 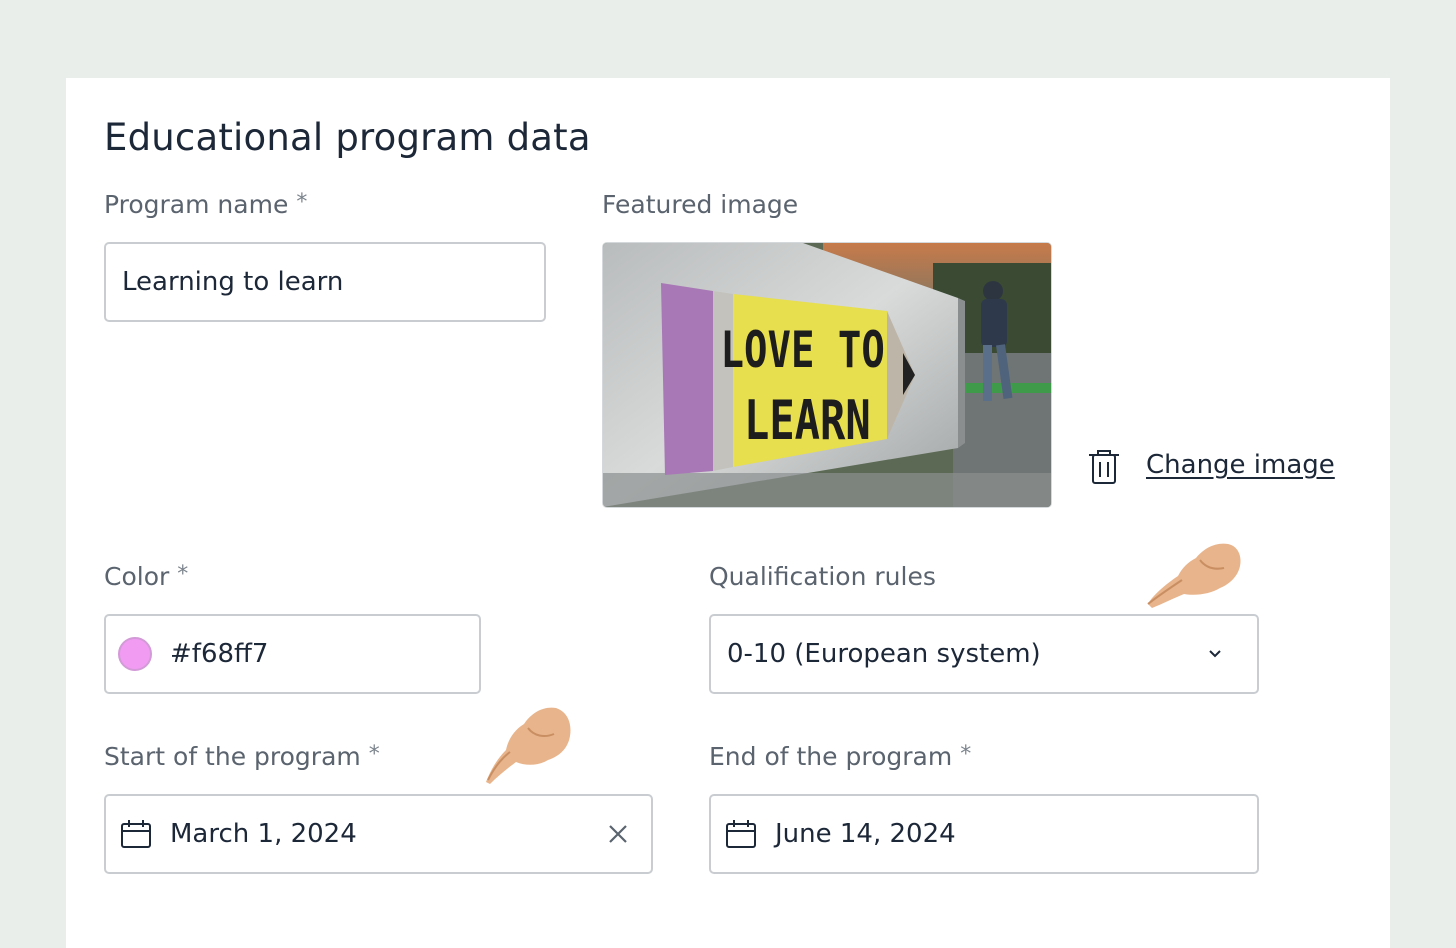 I want to click on qualification-rules-label: Qualification rules, so click(x=822, y=576).